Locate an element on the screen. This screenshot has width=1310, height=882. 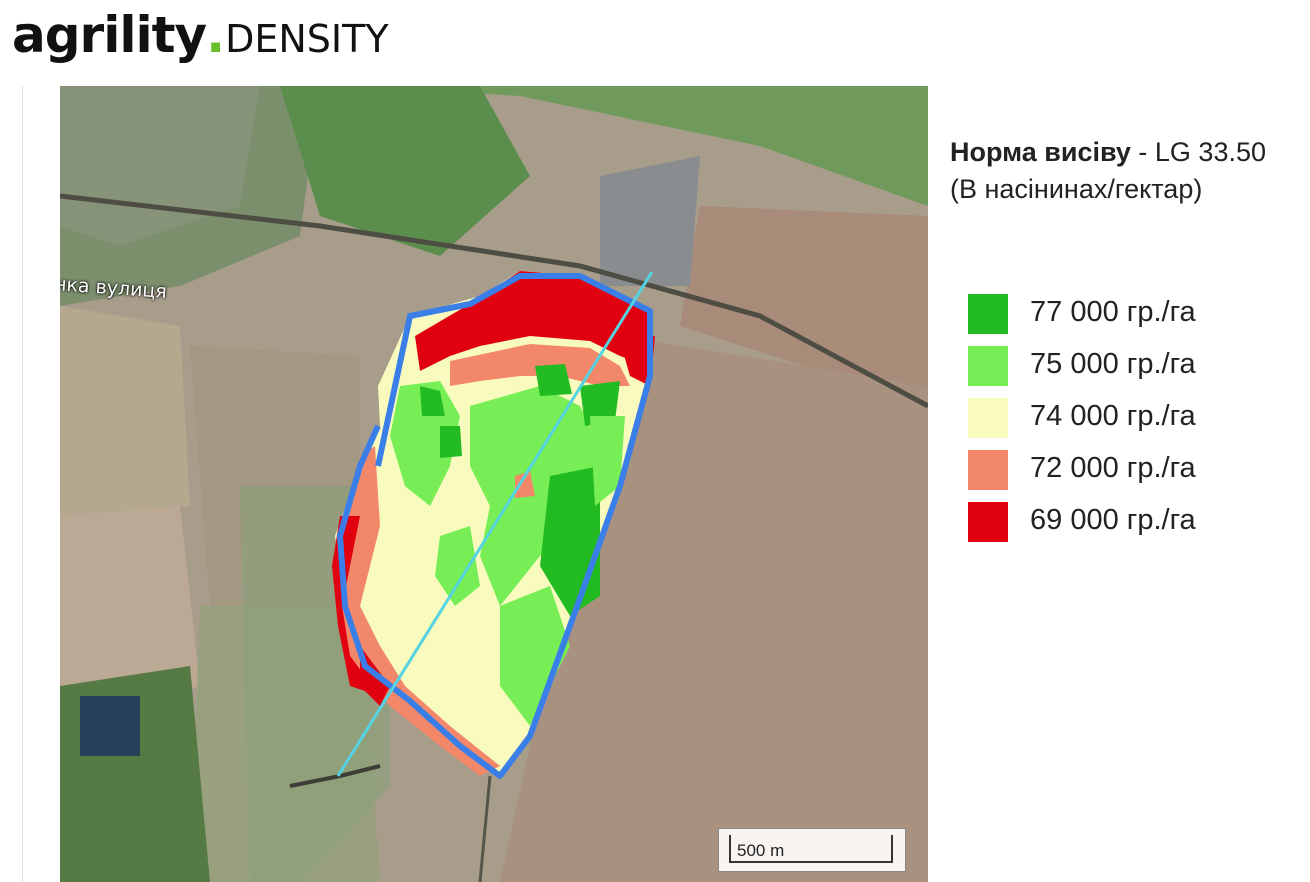
logo-subtitle: DENSITY is located at coordinates (307, 39).